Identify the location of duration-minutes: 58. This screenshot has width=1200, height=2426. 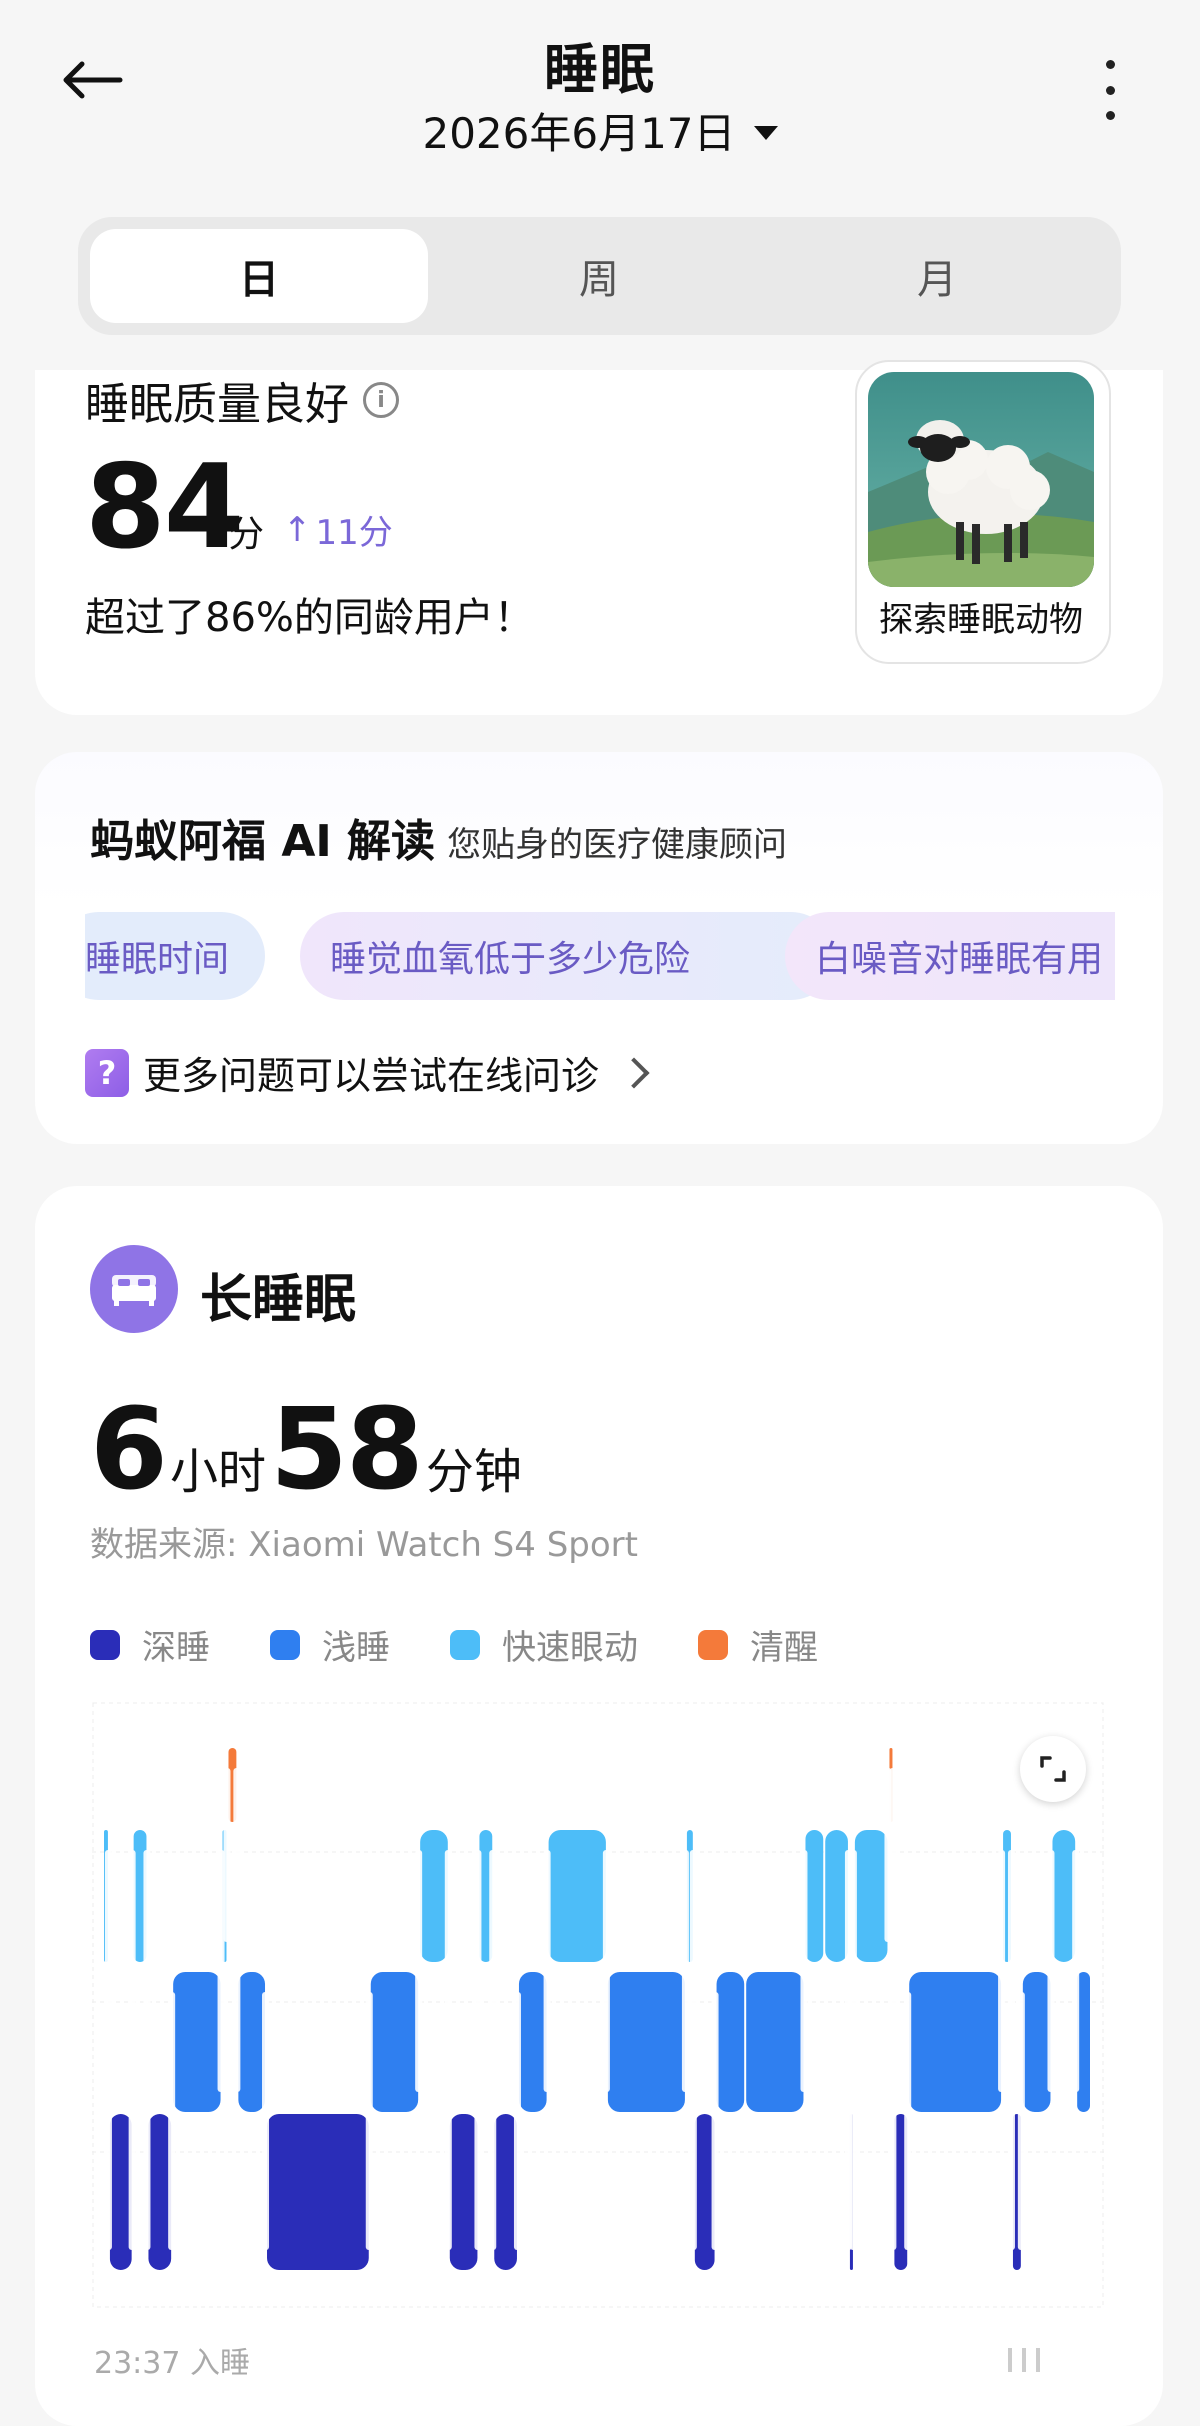
(346, 1450).